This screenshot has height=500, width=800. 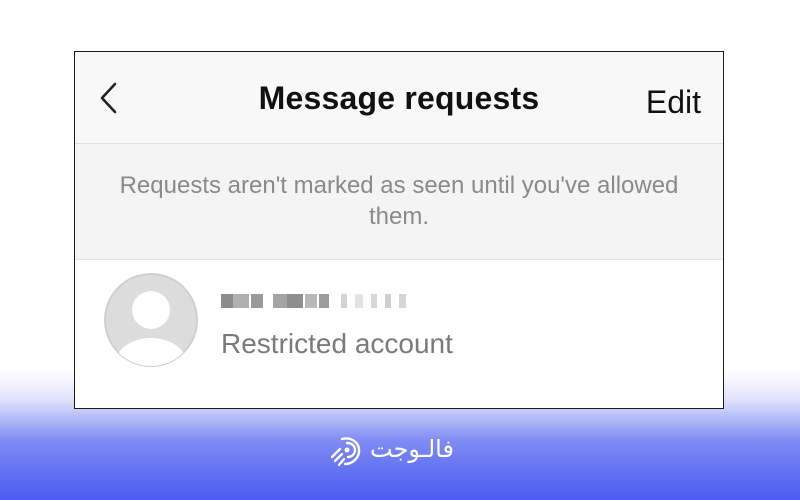 I want to click on username-blurred, so click(x=321, y=304).